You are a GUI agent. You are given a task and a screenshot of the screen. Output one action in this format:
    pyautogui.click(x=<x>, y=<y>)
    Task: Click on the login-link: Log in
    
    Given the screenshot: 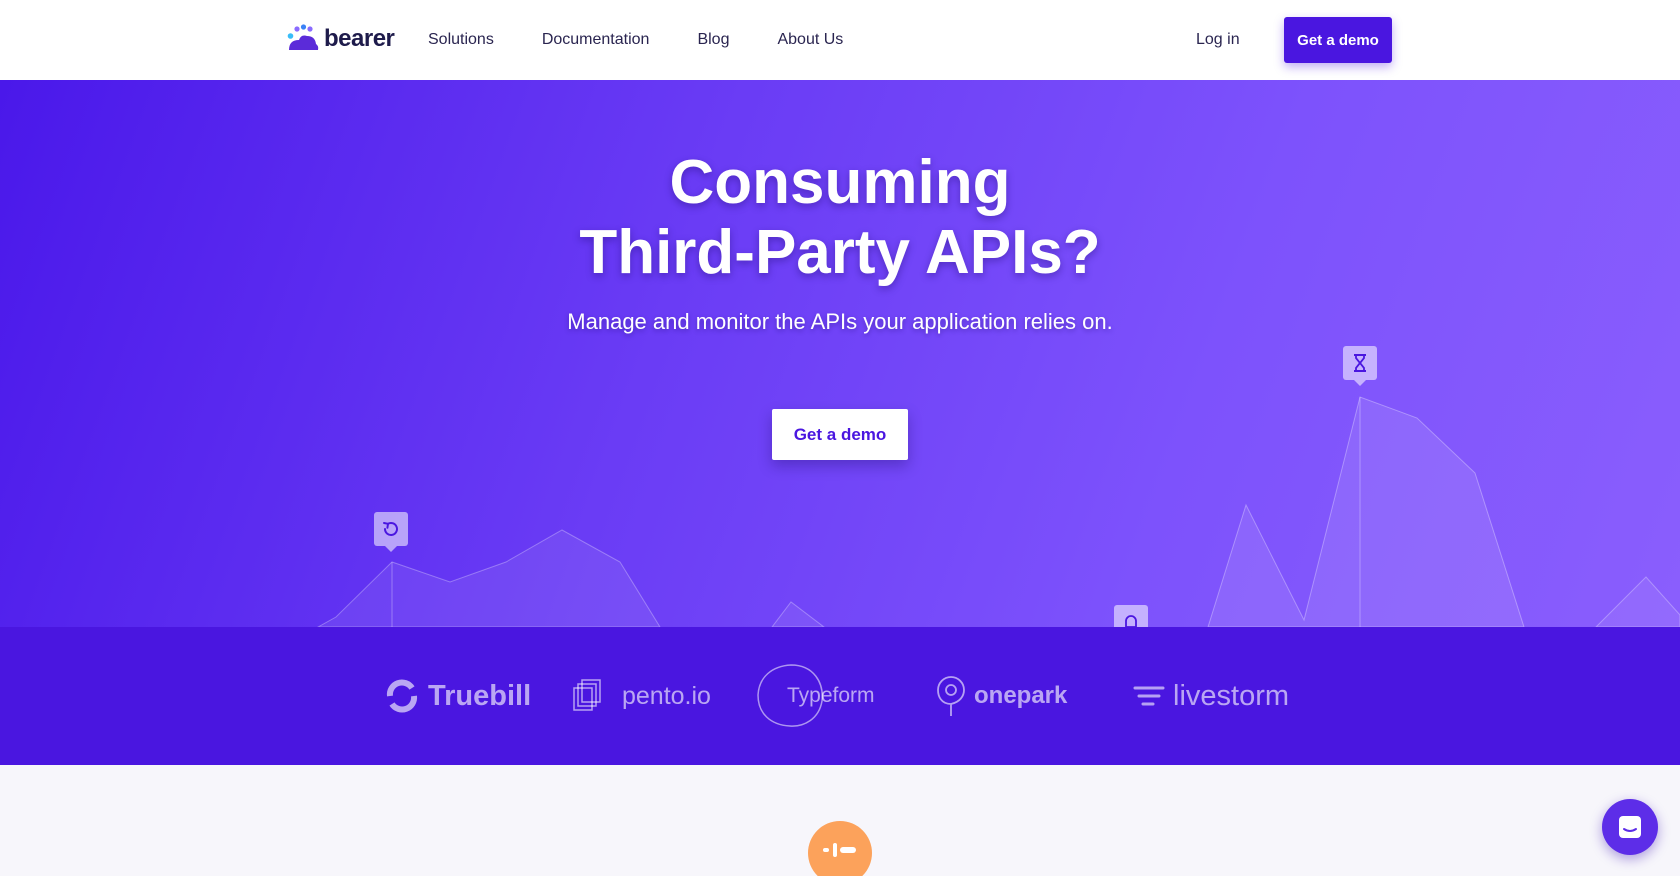 What is the action you would take?
    pyautogui.click(x=1218, y=40)
    